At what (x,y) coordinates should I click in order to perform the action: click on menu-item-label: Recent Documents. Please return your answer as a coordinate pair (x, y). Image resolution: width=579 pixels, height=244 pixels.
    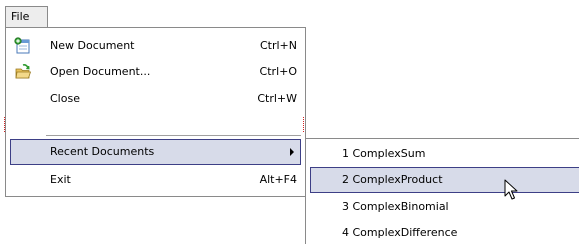
    Looking at the image, I should click on (102, 151).